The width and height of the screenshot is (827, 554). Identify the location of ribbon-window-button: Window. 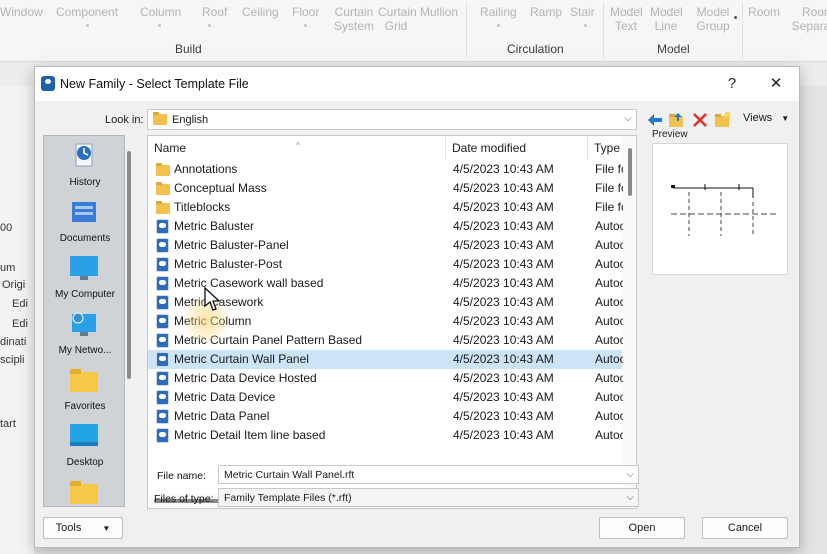
(21, 12).